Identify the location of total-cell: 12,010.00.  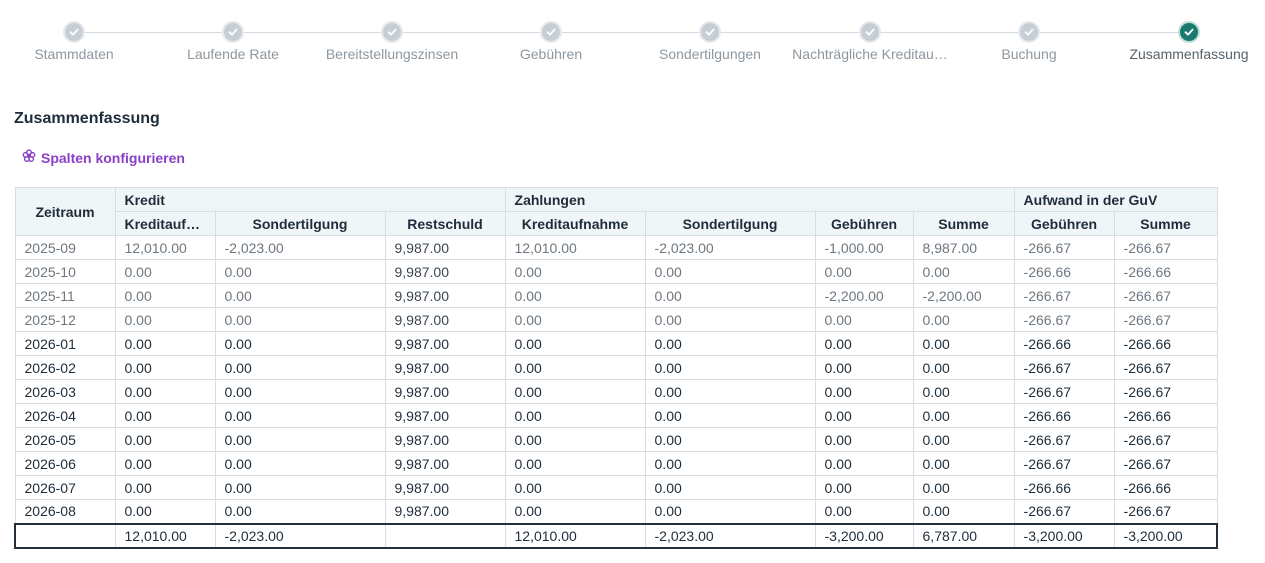
(165, 535).